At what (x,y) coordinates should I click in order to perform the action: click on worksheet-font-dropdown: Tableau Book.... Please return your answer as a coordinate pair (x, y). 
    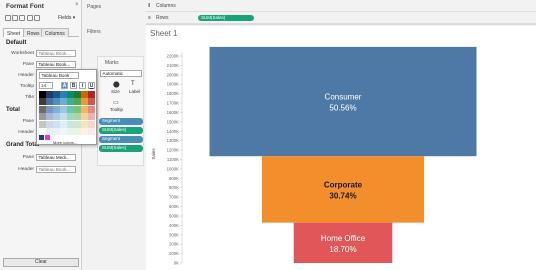
    Looking at the image, I should click on (56, 53).